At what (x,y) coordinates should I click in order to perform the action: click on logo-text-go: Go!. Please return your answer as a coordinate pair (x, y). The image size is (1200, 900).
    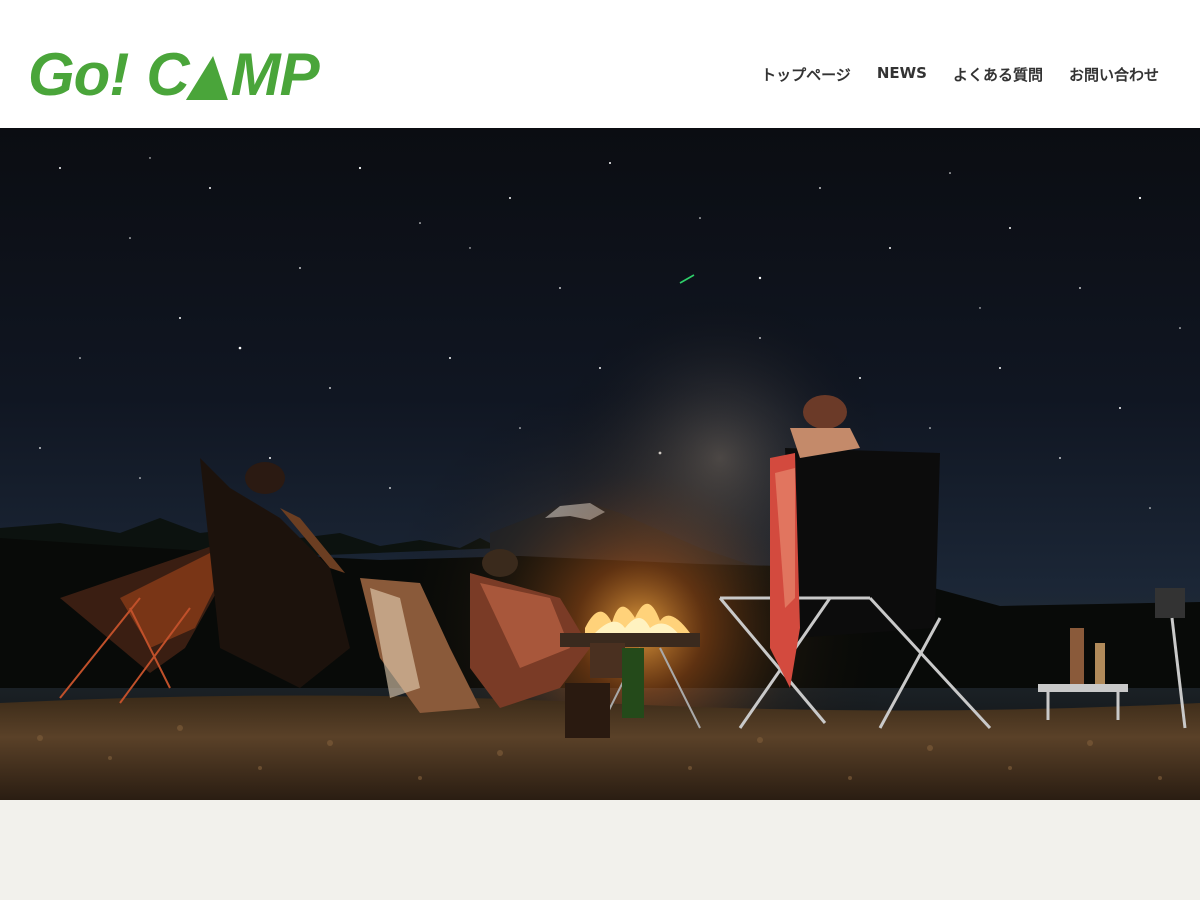
    Looking at the image, I should click on (78, 74).